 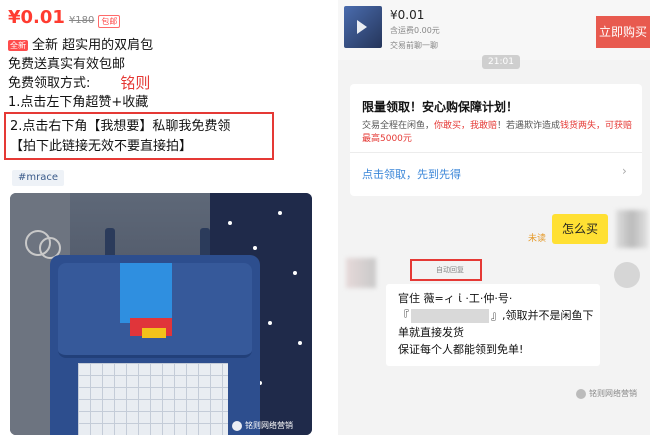 What do you see at coordinates (411, 174) in the screenshot?
I see `claim-link: 点击领取，先到先得` at bounding box center [411, 174].